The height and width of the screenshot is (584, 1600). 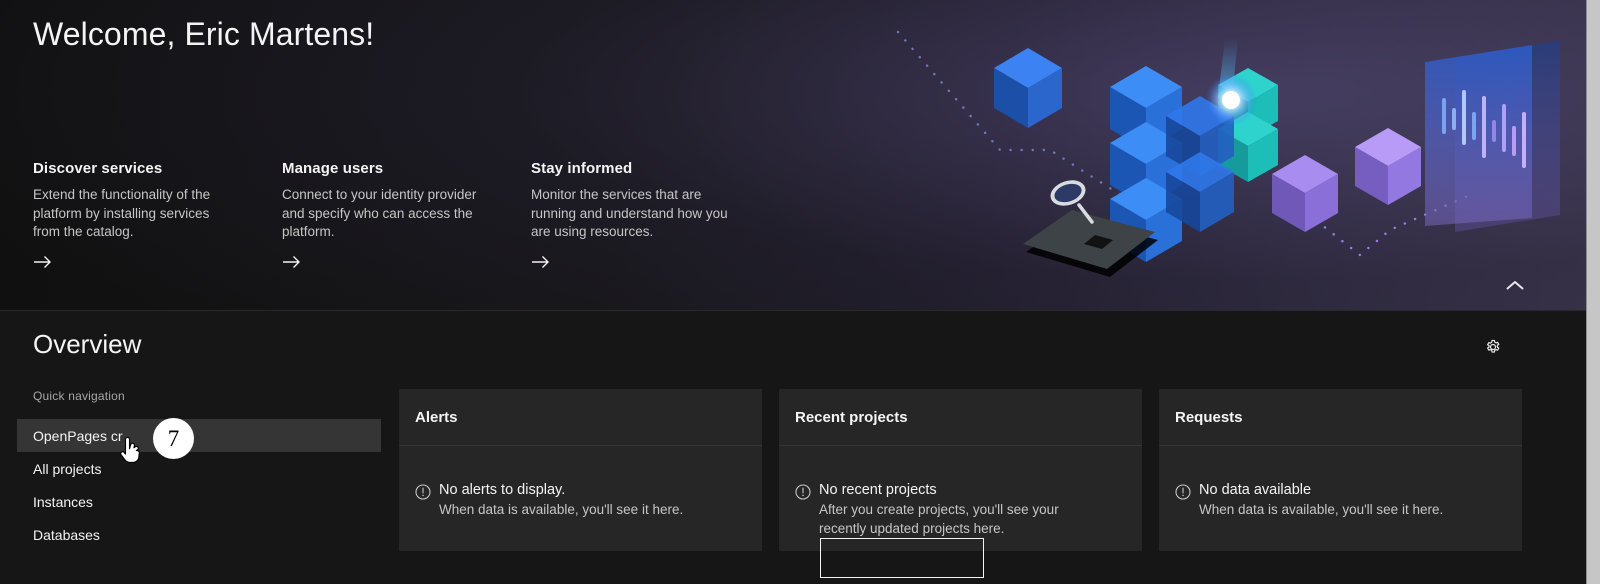 I want to click on empty-state-title: No recent projects, so click(x=878, y=490).